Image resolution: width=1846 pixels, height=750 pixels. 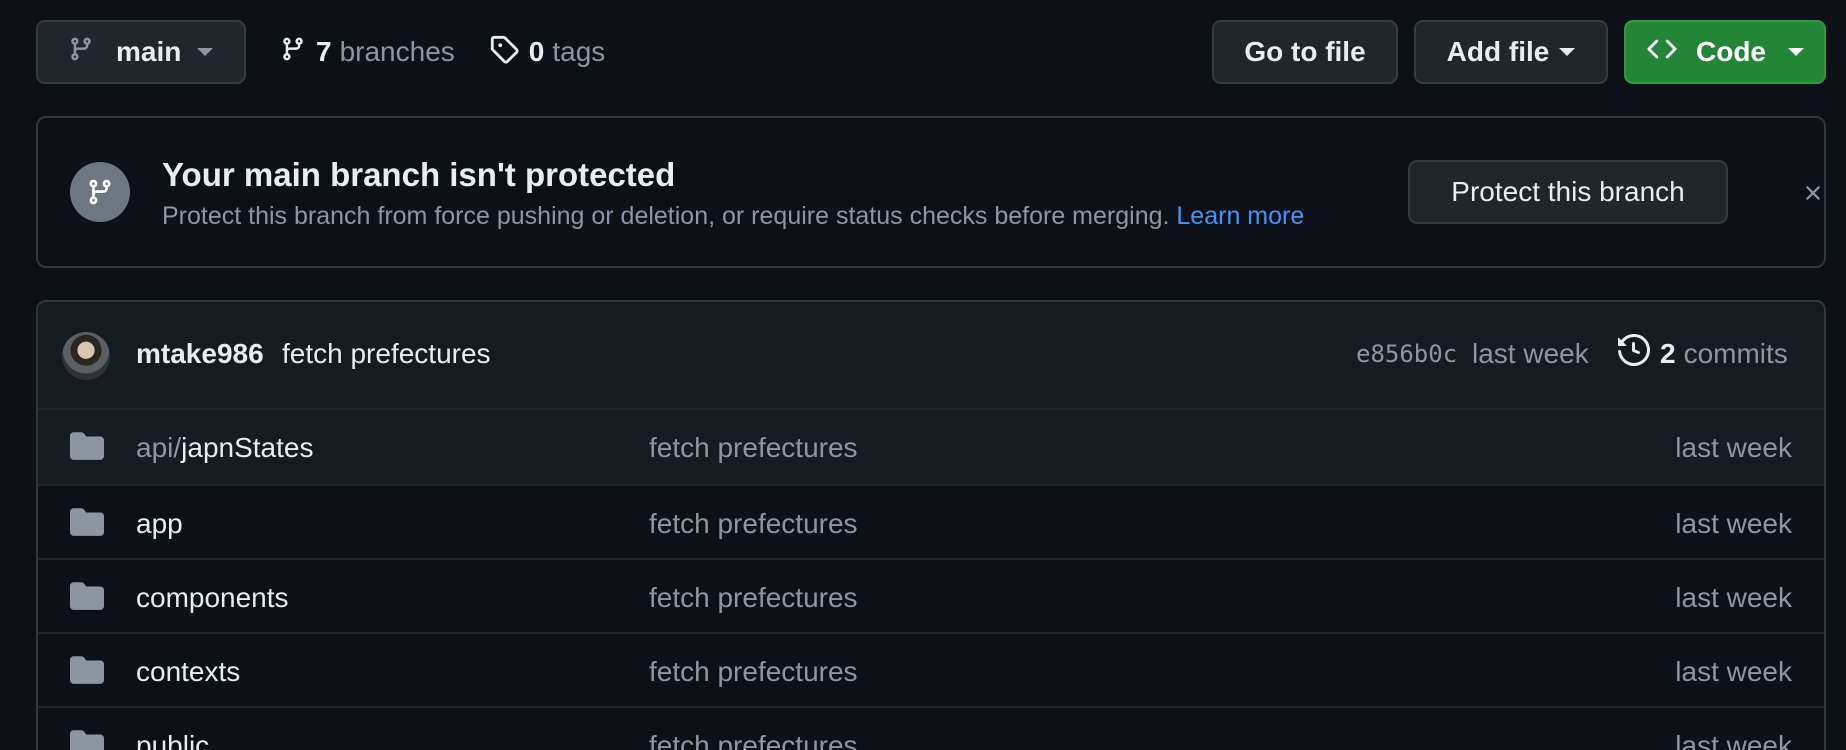 I want to click on commits-history-link: 2 commits, so click(x=1703, y=353).